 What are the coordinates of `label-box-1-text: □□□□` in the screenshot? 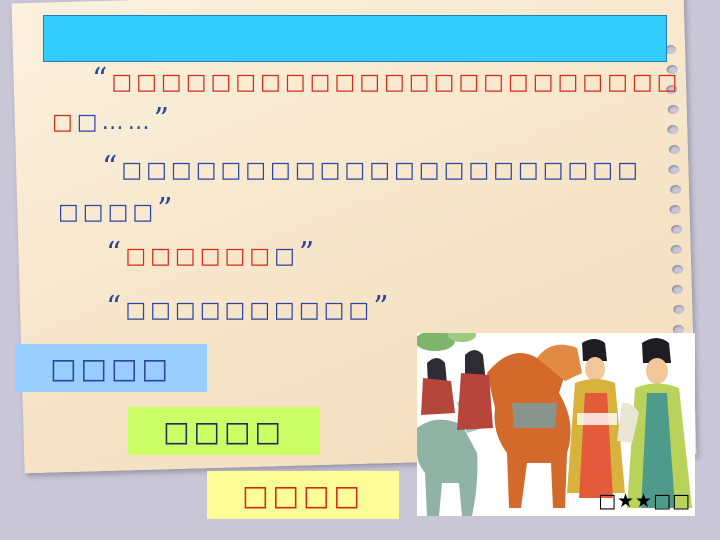 It's located at (111, 368).